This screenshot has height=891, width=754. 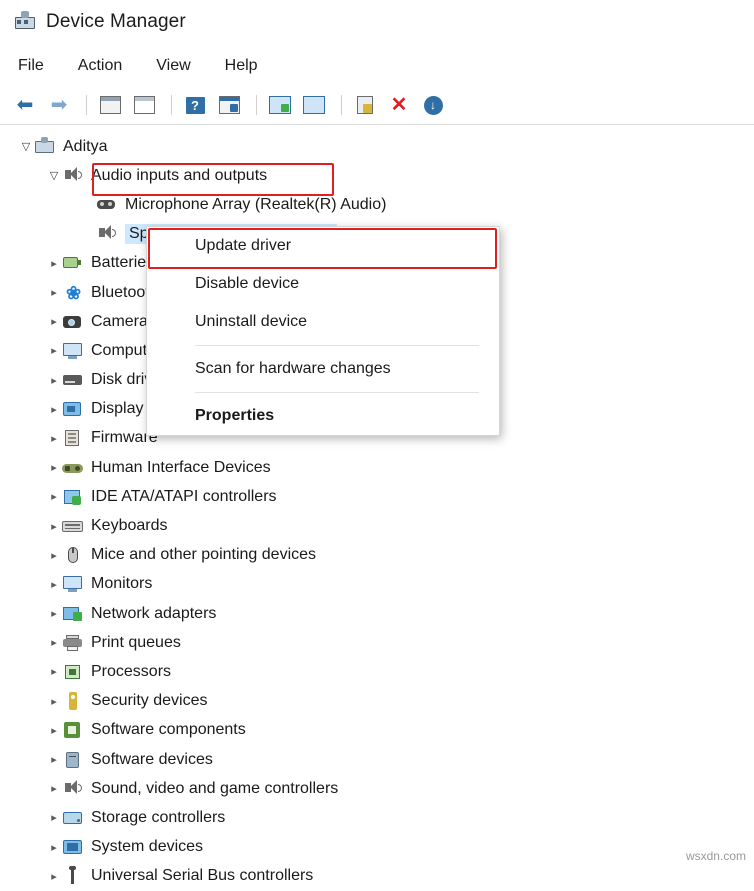 What do you see at coordinates (173, 66) in the screenshot?
I see `menu-view: View` at bounding box center [173, 66].